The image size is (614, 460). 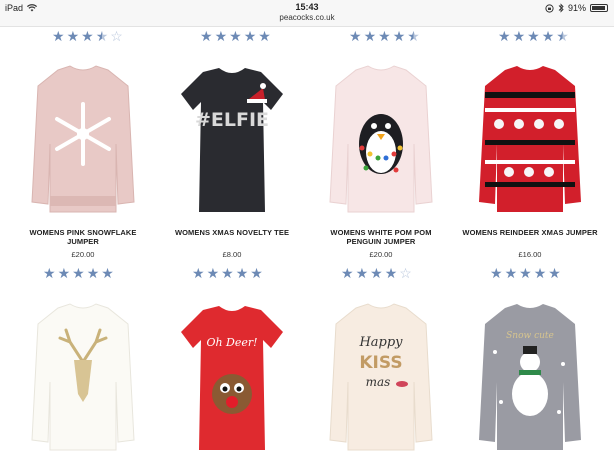 What do you see at coordinates (232, 120) in the screenshot?
I see `svg-text: #ELFIE` at bounding box center [232, 120].